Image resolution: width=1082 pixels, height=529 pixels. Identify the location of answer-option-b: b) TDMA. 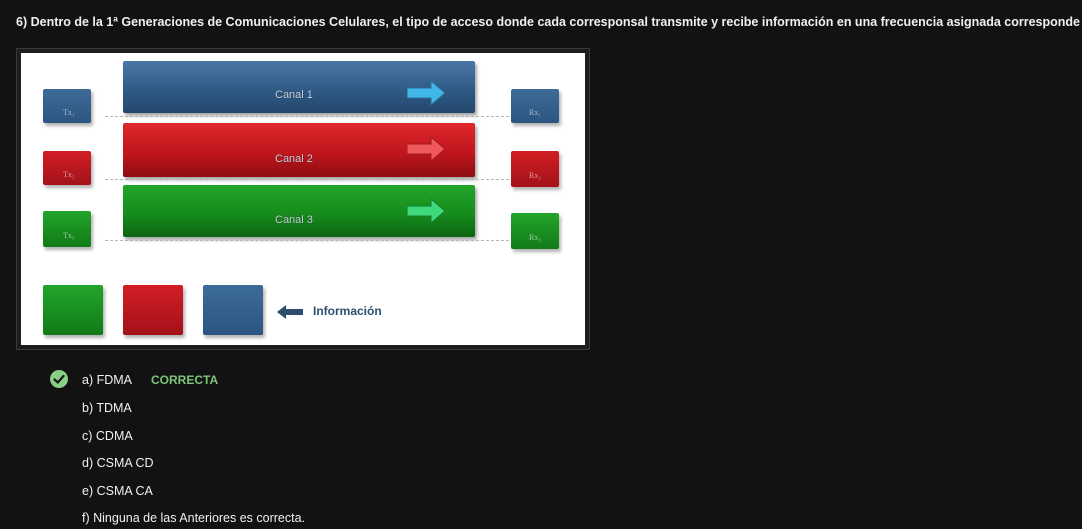
(107, 408).